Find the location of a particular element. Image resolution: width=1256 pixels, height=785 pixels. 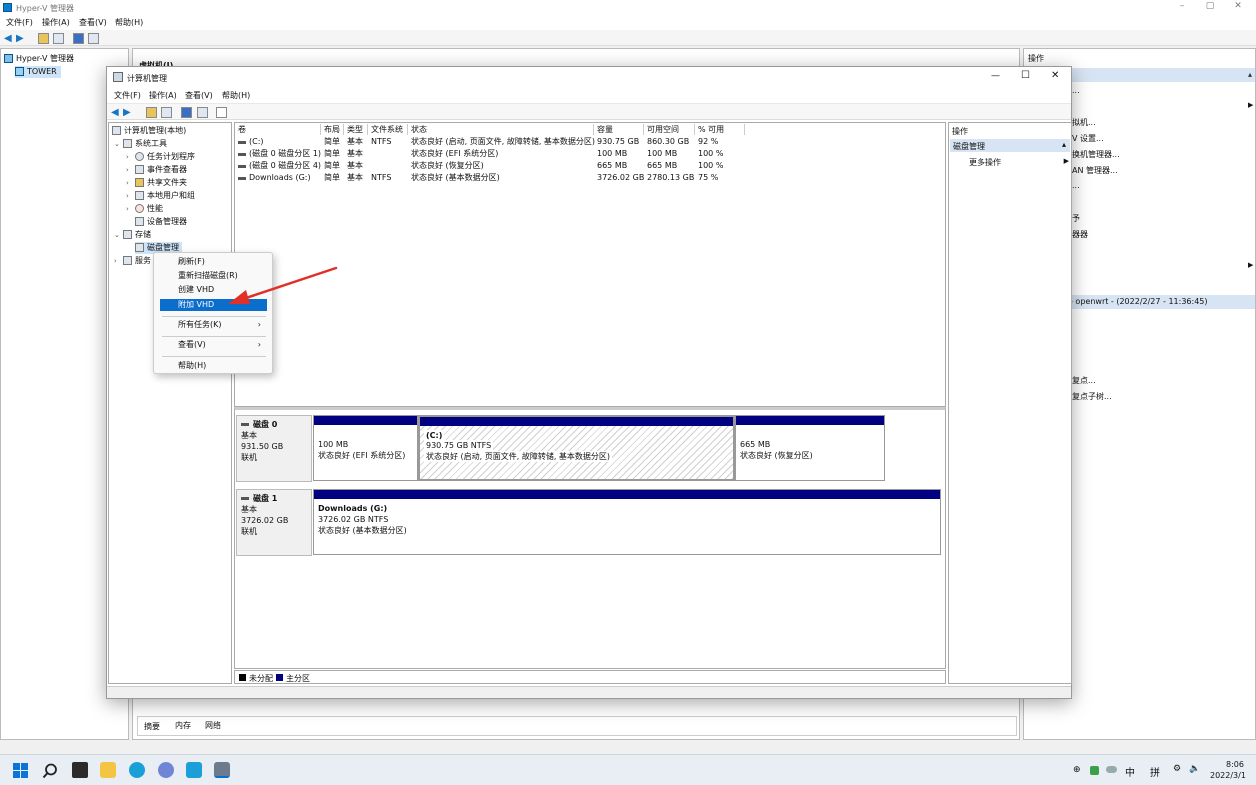

cm-properties-icon is located at coordinates (202, 112).